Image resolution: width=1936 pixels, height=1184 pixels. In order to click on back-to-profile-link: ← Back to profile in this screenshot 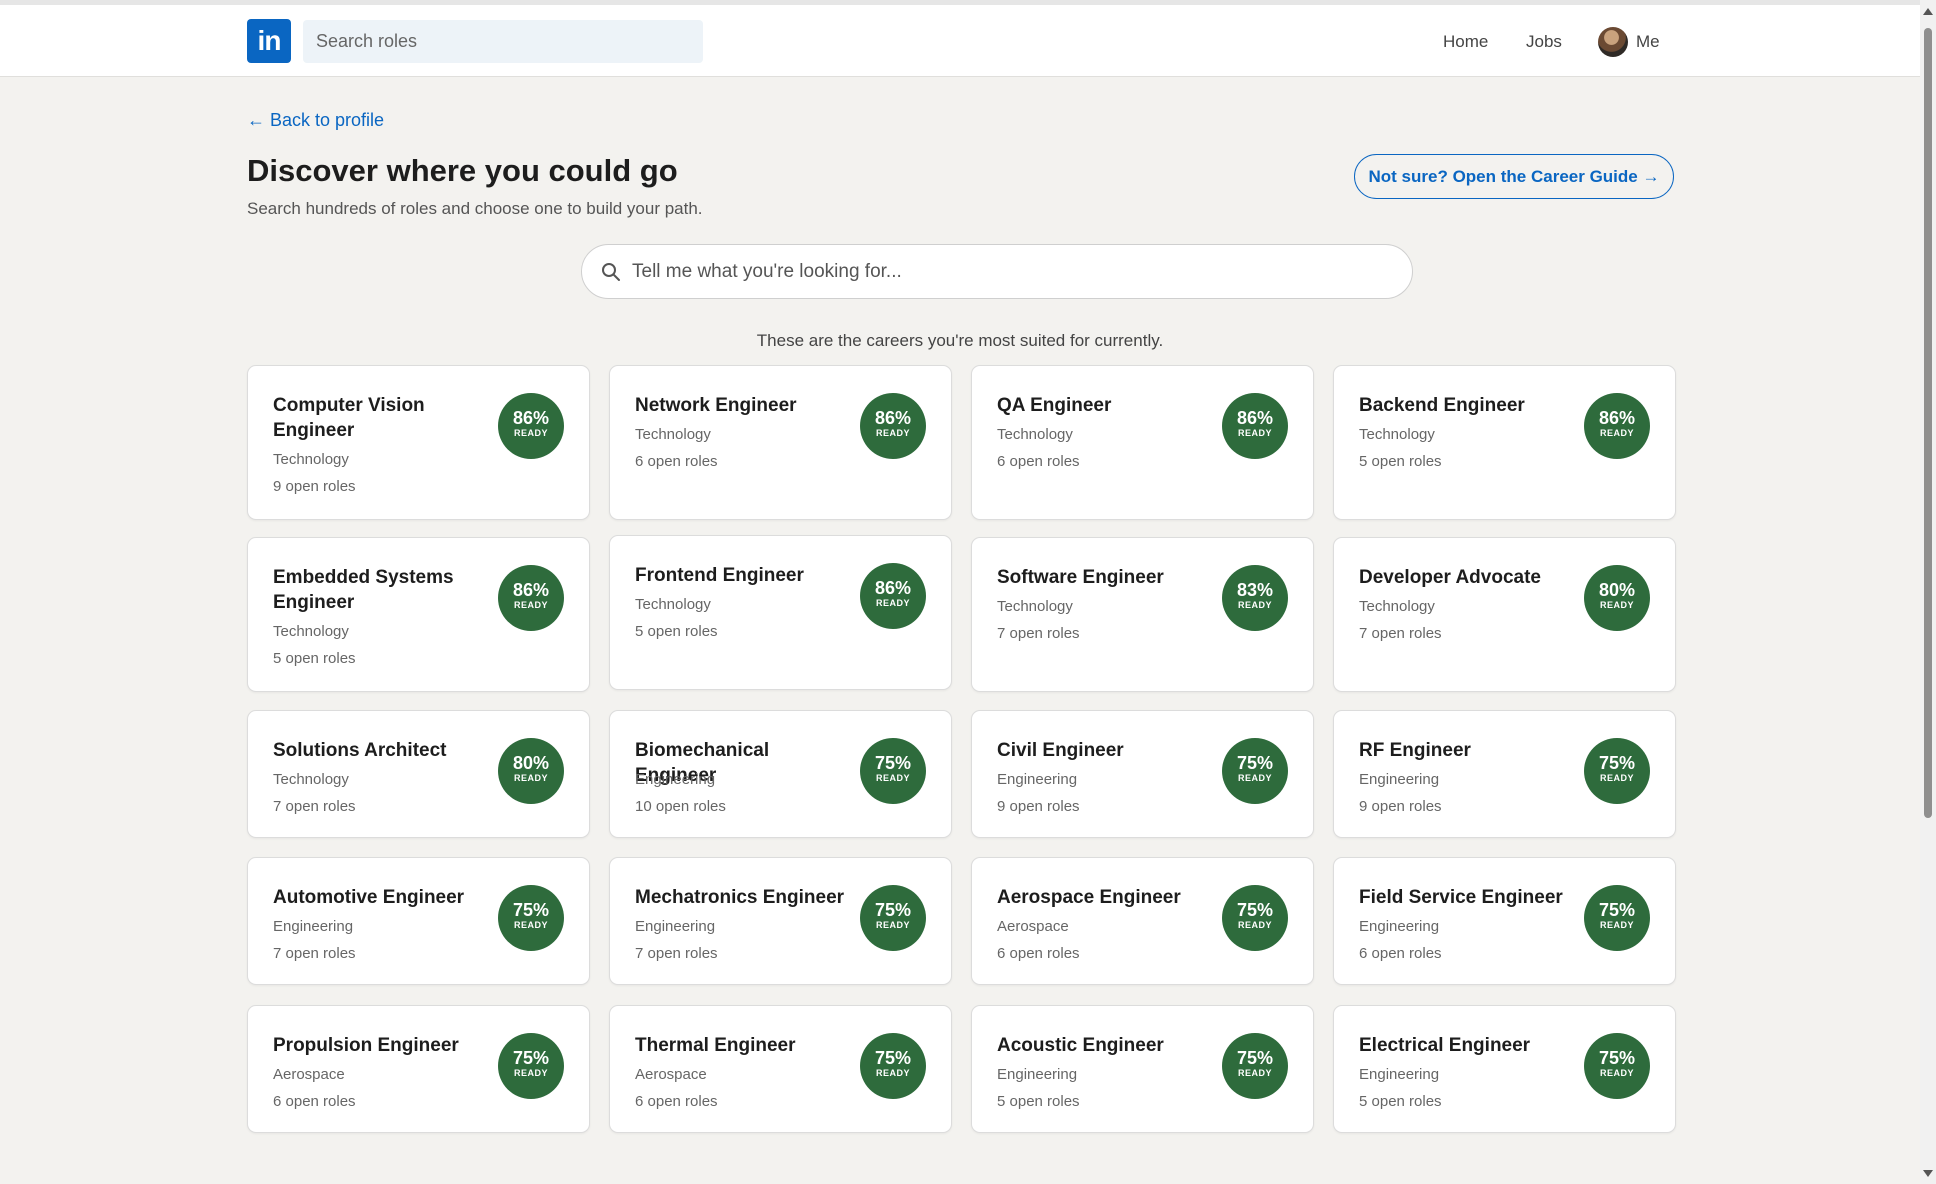, I will do `click(315, 120)`.